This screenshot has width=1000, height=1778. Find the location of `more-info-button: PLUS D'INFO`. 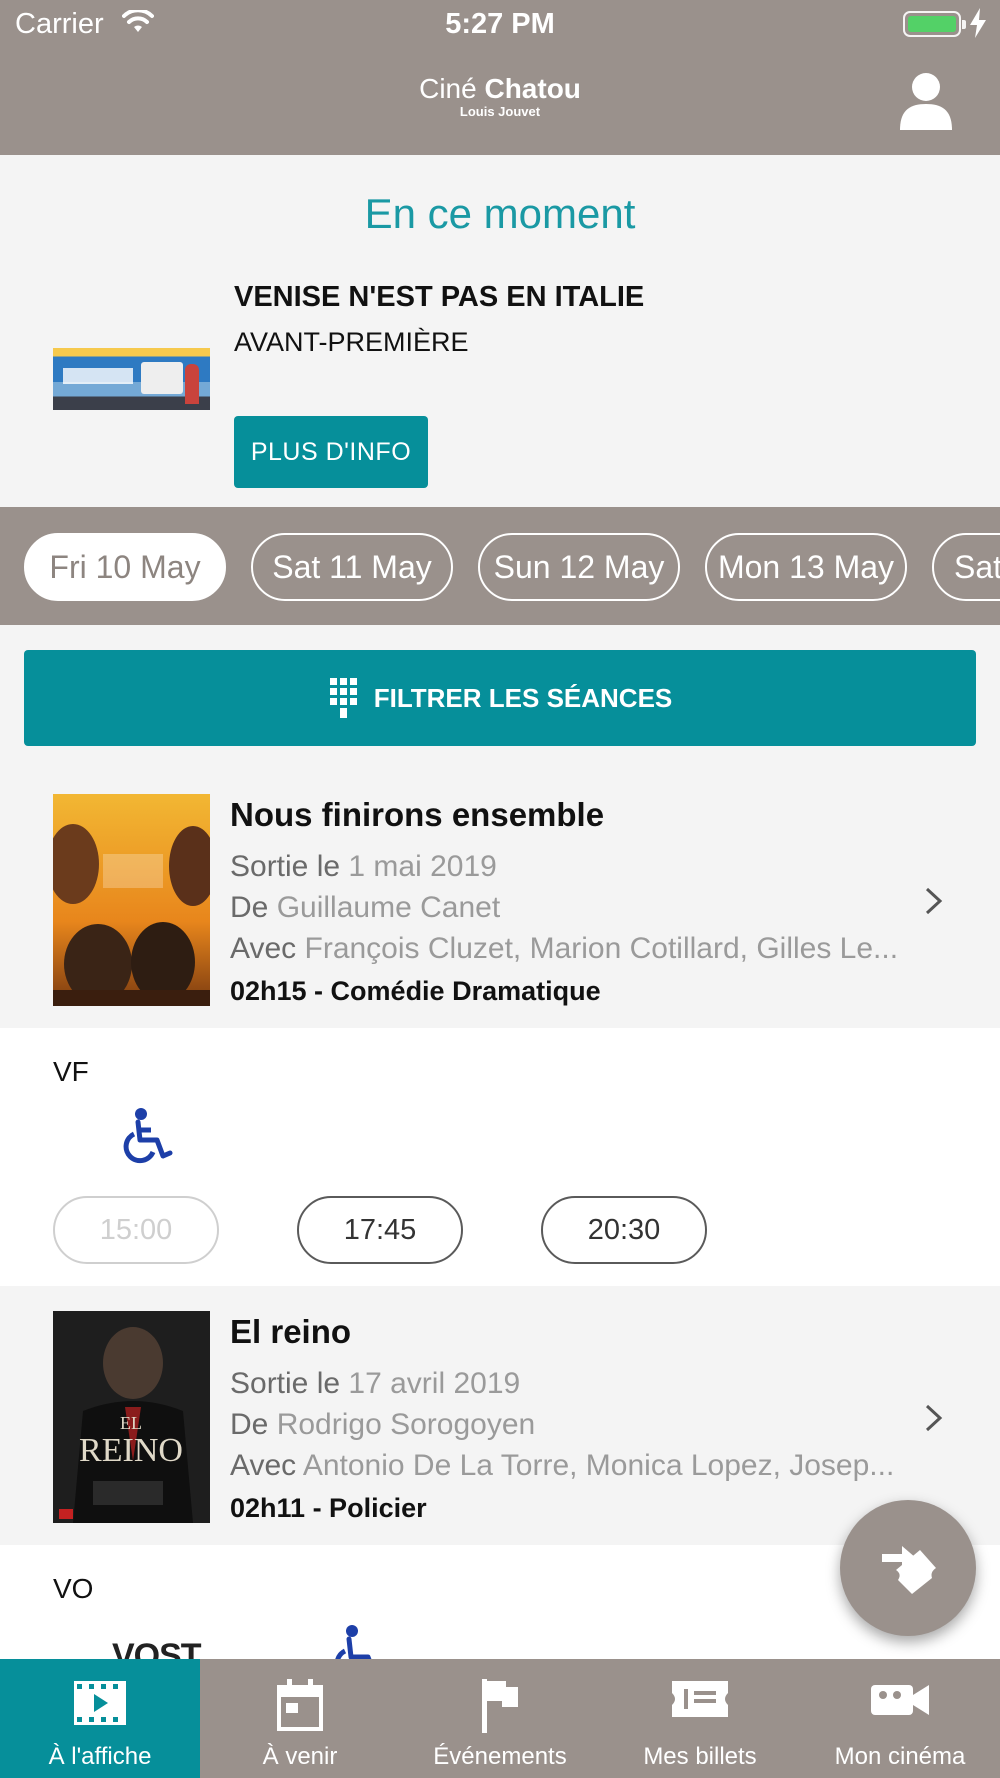

more-info-button: PLUS D'INFO is located at coordinates (331, 452).